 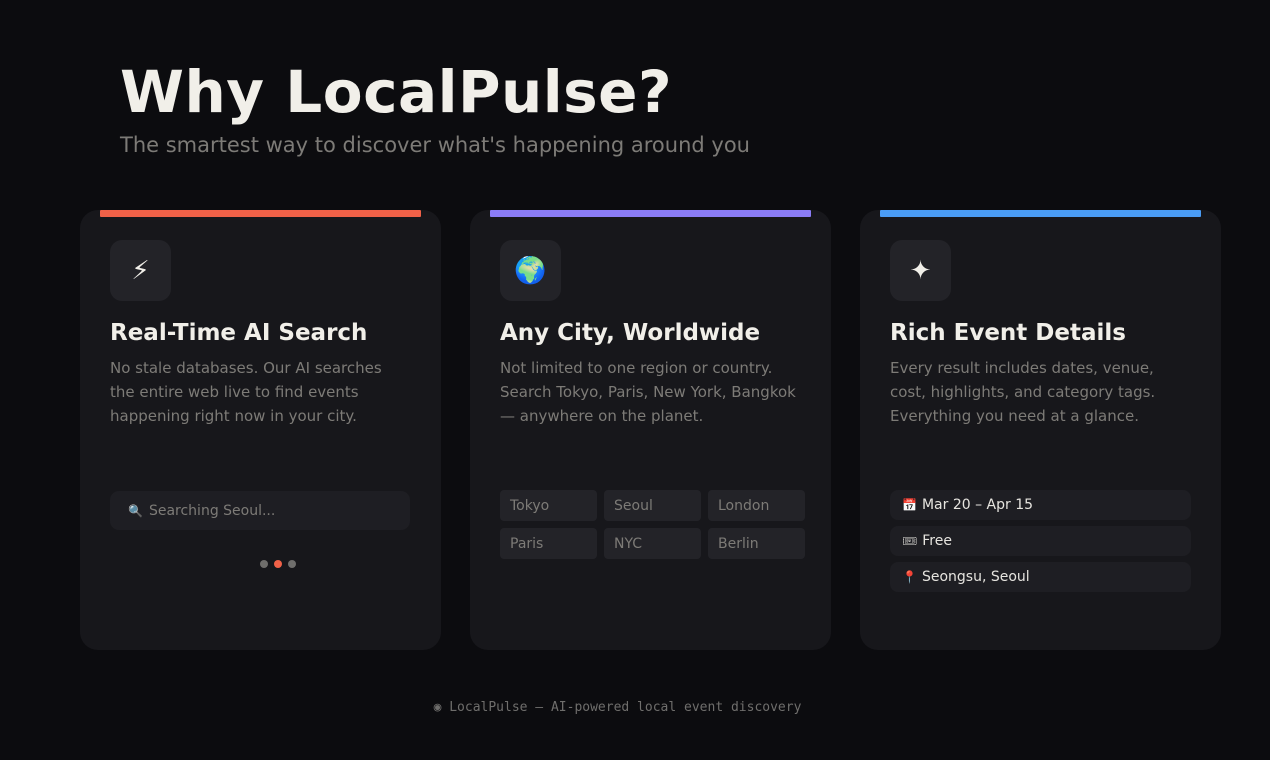 What do you see at coordinates (548, 543) in the screenshot?
I see `city-tag-paris: Paris` at bounding box center [548, 543].